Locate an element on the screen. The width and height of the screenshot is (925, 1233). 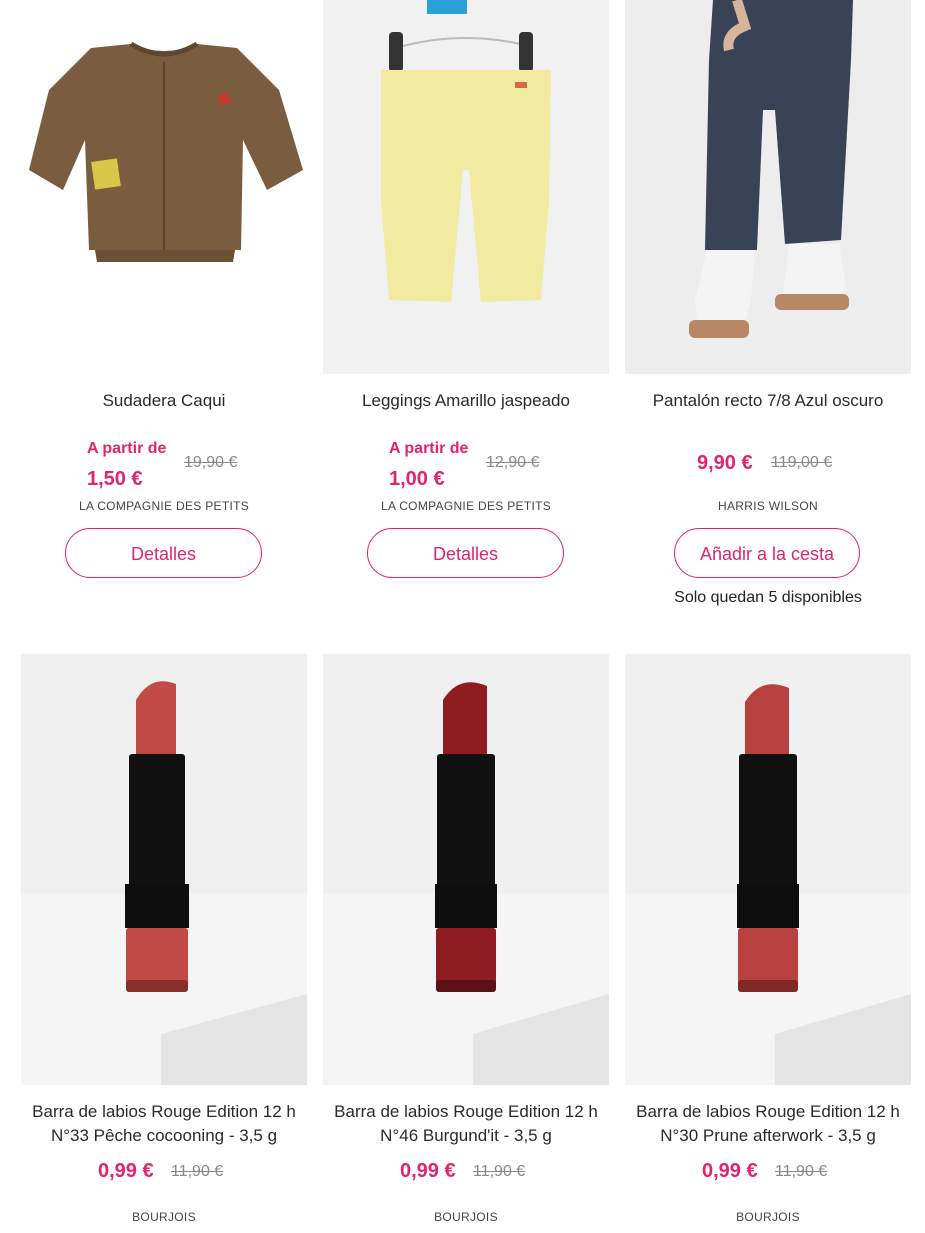
stock-note: Solo quedan 5 disponibles is located at coordinates (768, 597).